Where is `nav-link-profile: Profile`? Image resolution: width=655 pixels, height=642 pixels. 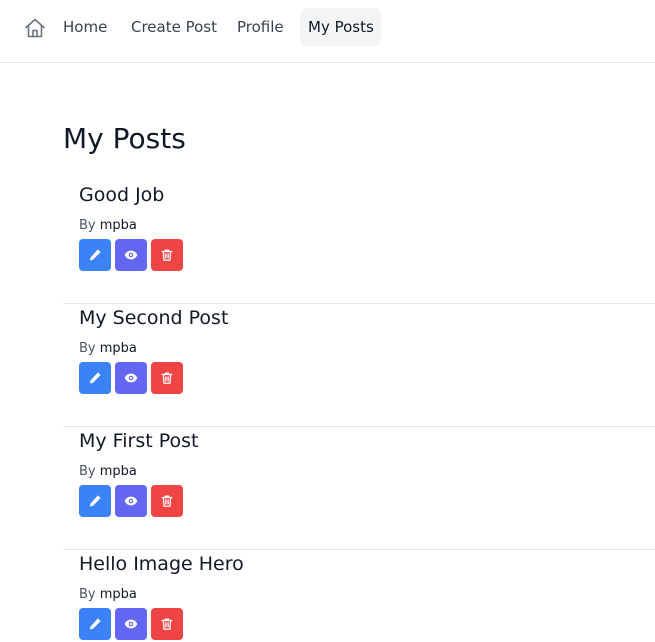 nav-link-profile: Profile is located at coordinates (260, 27).